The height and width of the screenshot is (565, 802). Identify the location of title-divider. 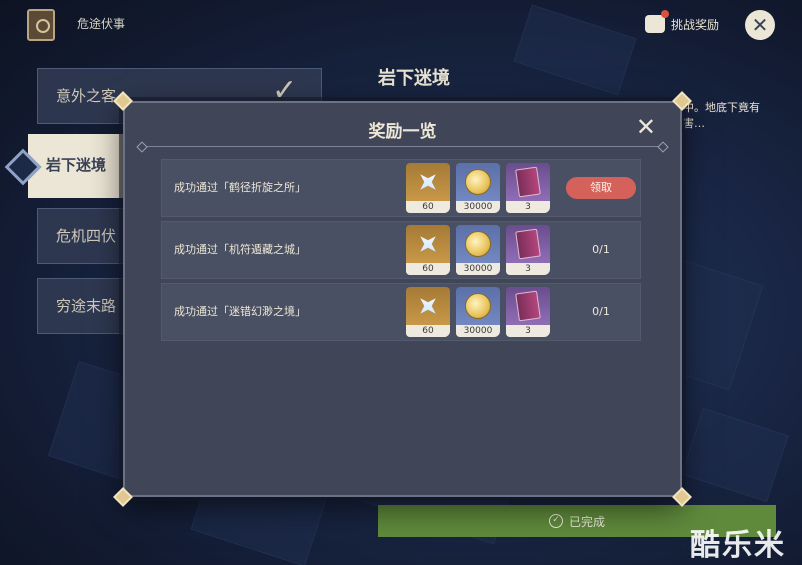
(402, 146).